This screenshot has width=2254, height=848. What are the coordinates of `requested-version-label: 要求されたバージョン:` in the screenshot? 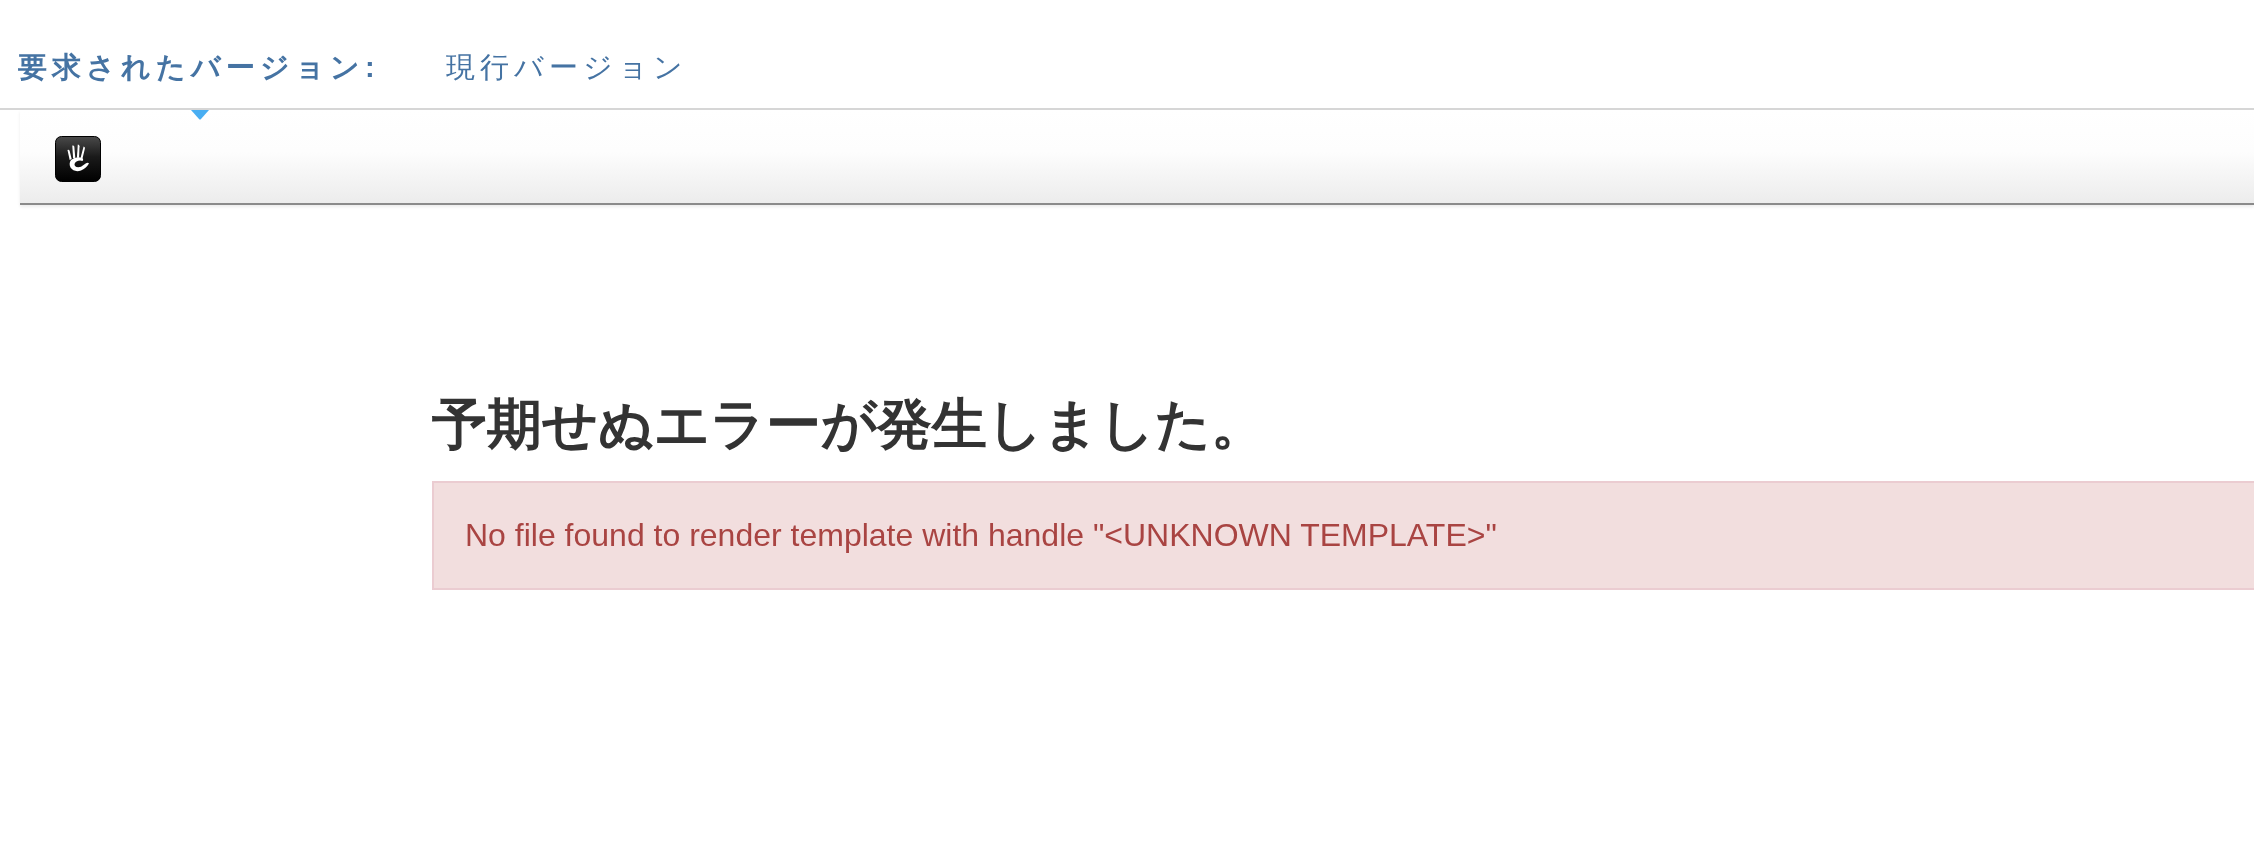 It's located at (199, 67).